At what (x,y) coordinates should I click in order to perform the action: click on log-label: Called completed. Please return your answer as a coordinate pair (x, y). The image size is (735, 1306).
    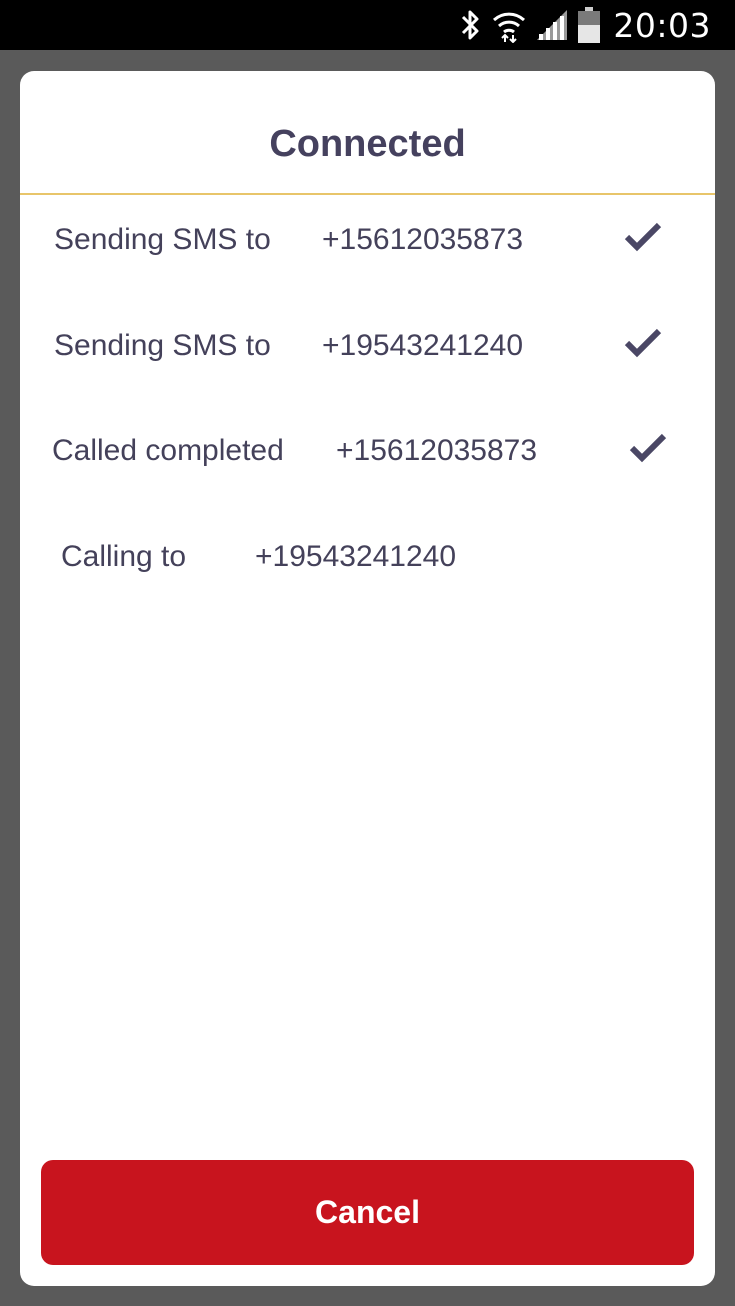
    Looking at the image, I should click on (168, 450).